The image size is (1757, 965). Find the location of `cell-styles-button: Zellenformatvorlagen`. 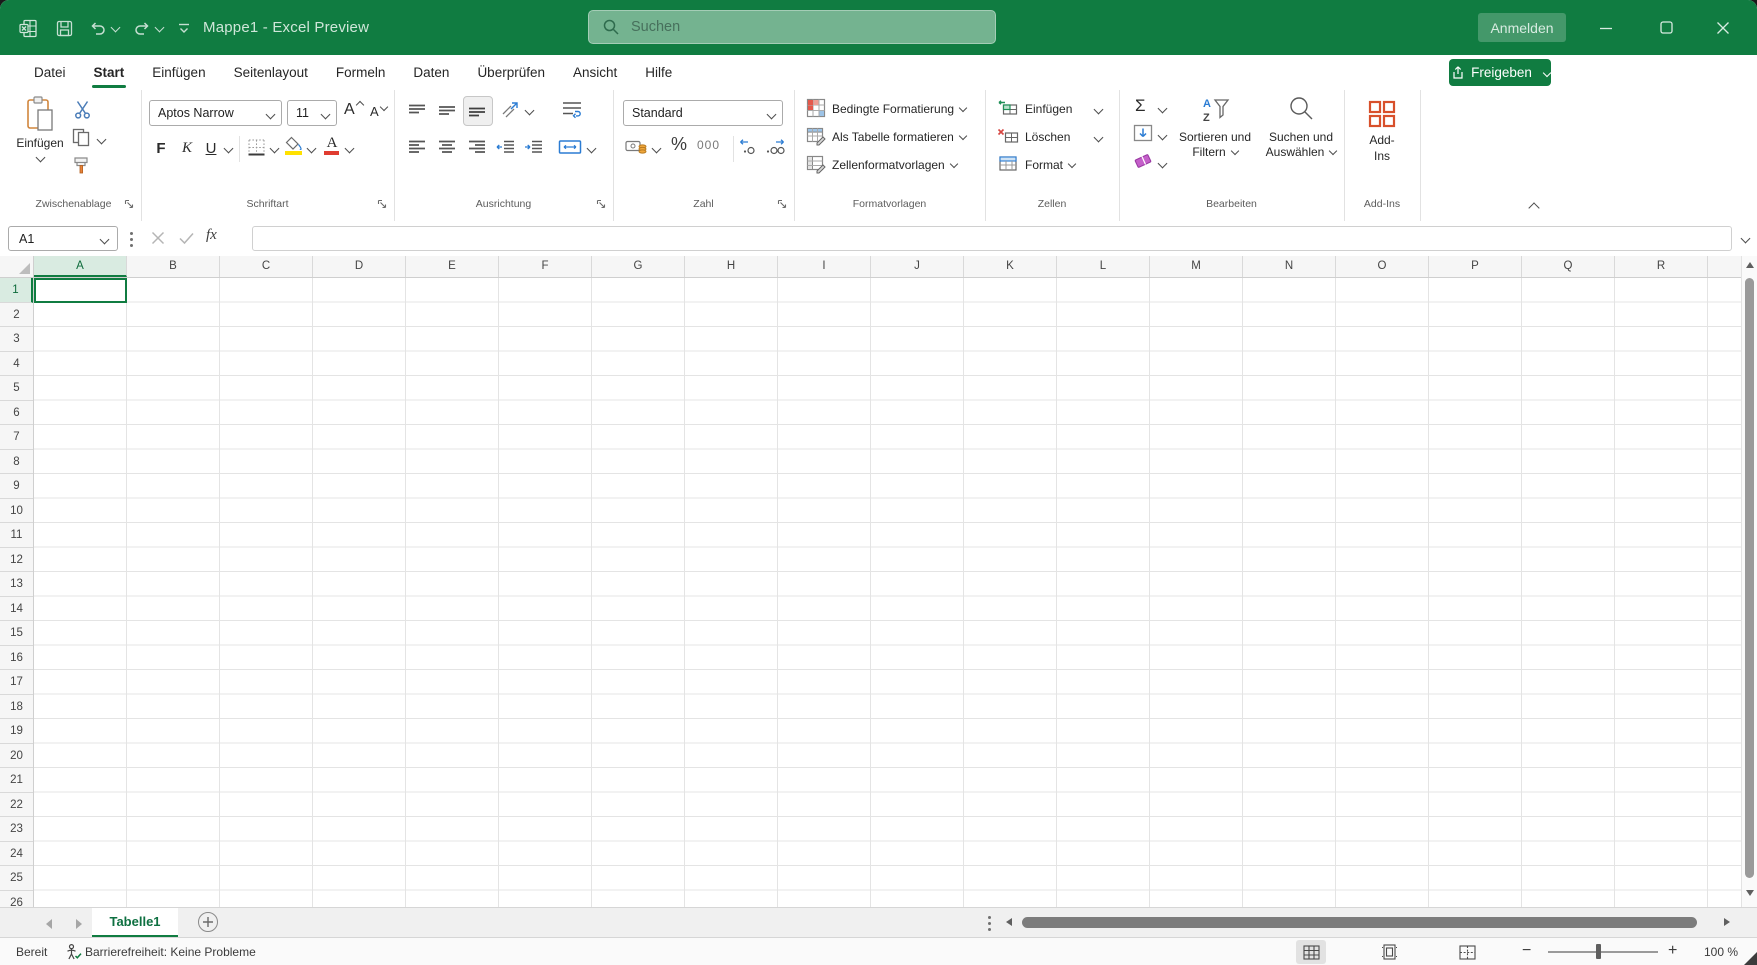

cell-styles-button: Zellenformatvorlagen is located at coordinates (895, 165).